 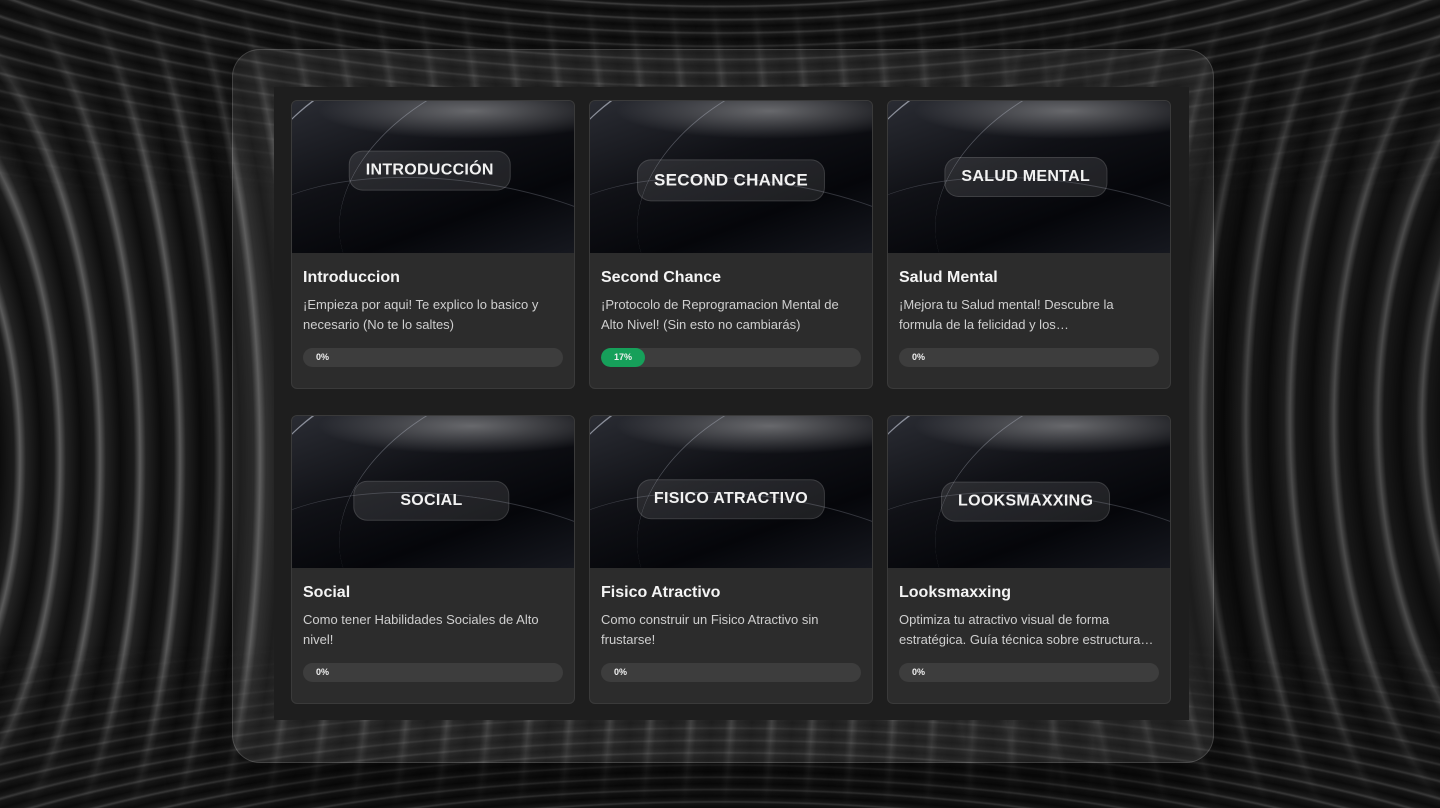 What do you see at coordinates (1026, 501) in the screenshot?
I see `thumbnail-label: LOOKSMAXXING` at bounding box center [1026, 501].